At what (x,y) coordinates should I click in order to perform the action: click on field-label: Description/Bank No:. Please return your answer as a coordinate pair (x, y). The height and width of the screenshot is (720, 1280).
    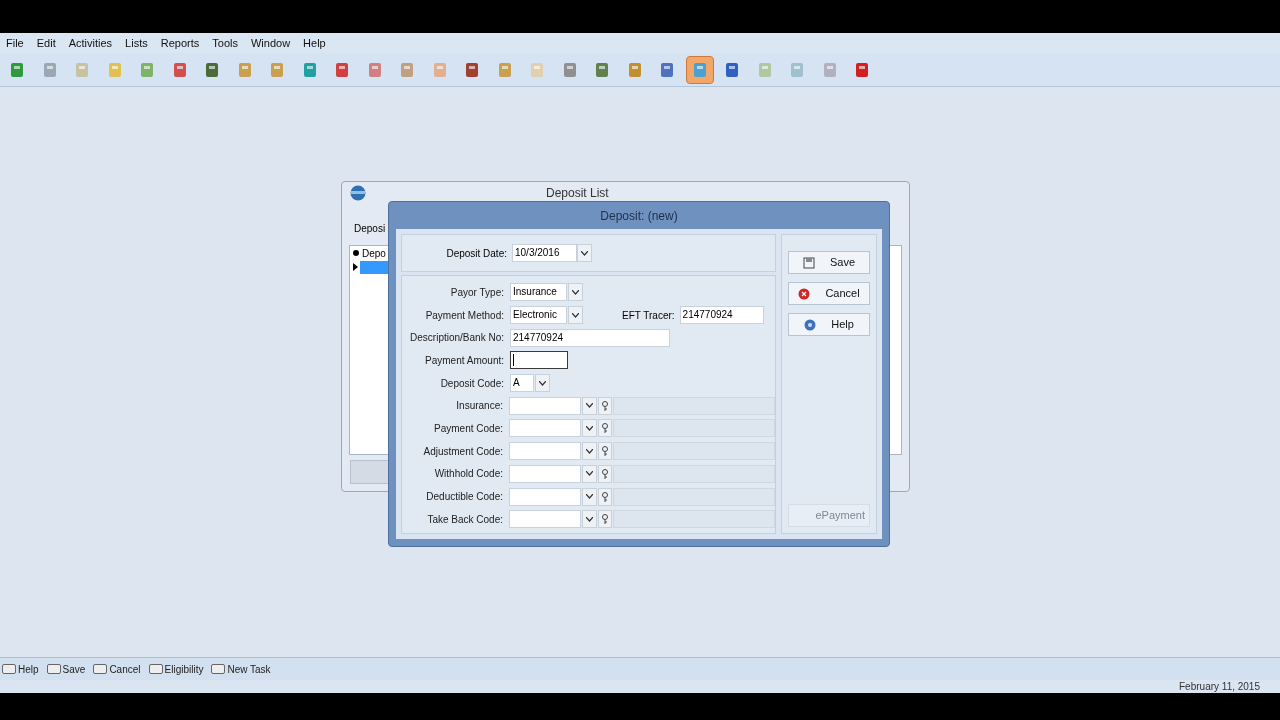
    Looking at the image, I should click on (457, 338).